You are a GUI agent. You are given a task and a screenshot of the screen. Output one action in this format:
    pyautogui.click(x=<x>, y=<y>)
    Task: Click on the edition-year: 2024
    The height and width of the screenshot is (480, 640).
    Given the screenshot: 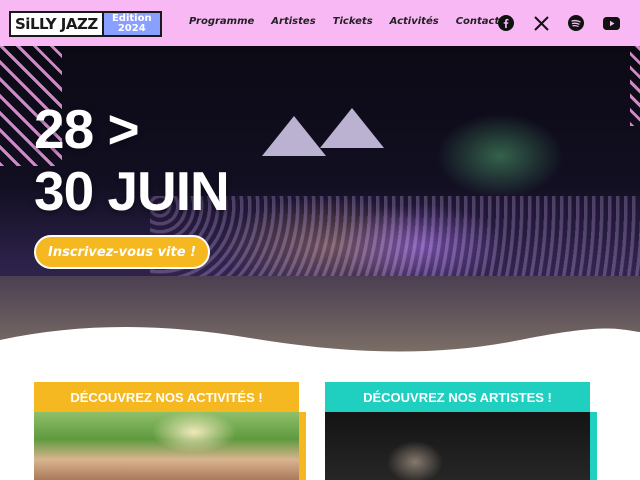 What is the action you would take?
    pyautogui.click(x=131, y=28)
    